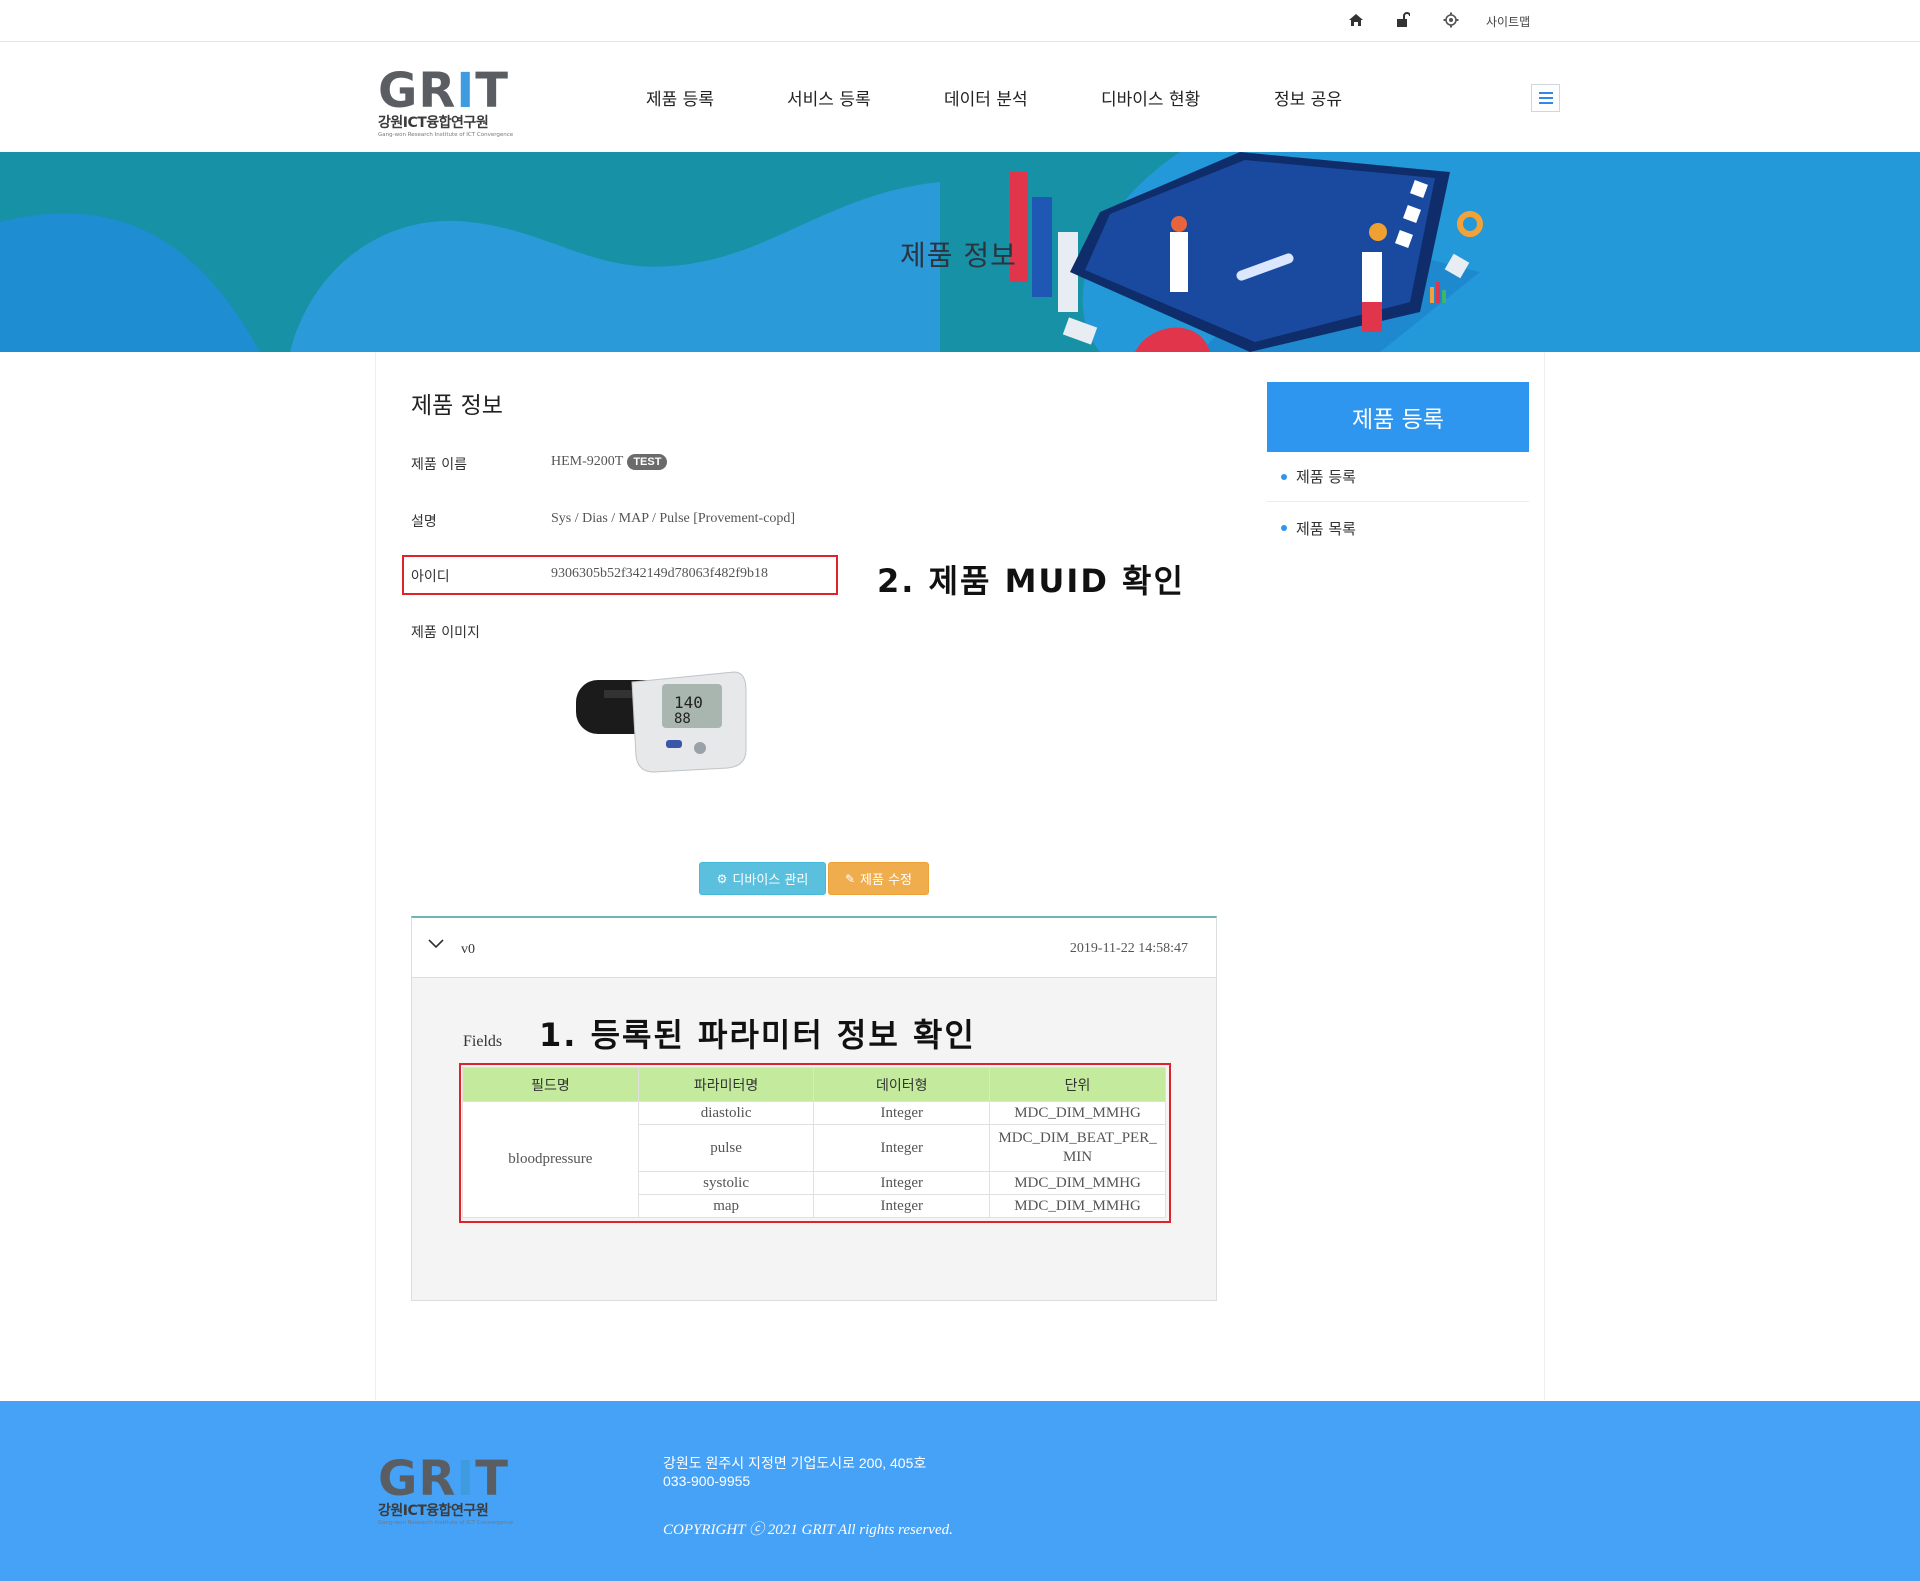  I want to click on device-manage-button: ⚙ 디바이스 관리, so click(762, 878).